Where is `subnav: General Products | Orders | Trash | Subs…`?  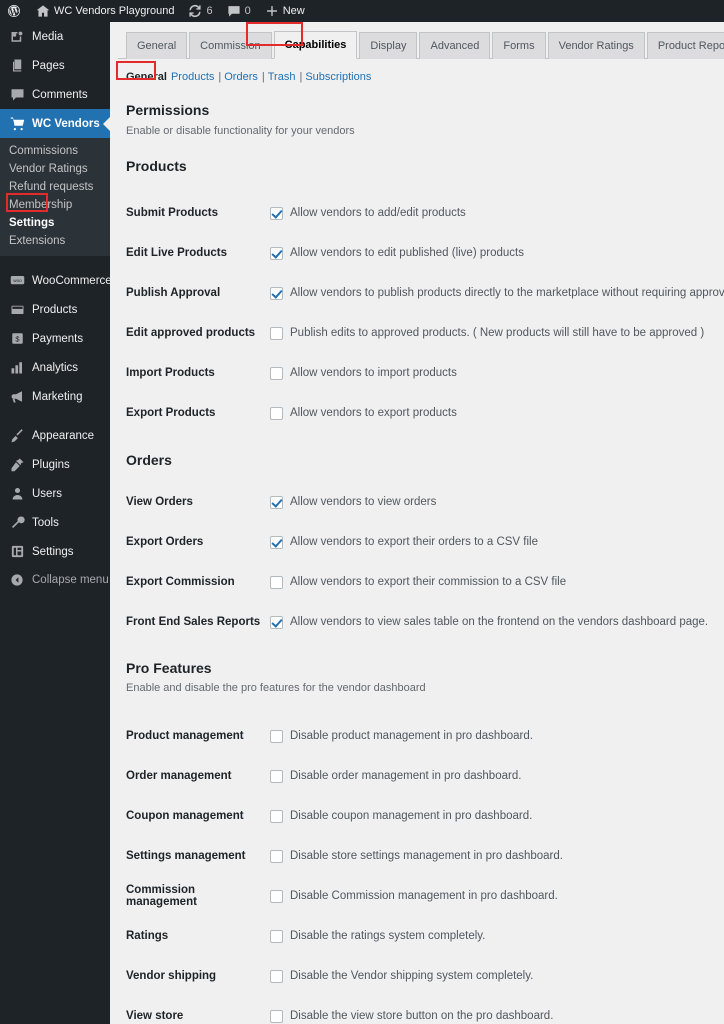
subnav: General Products | Orders | Trash | Subs… is located at coordinates (425, 77).